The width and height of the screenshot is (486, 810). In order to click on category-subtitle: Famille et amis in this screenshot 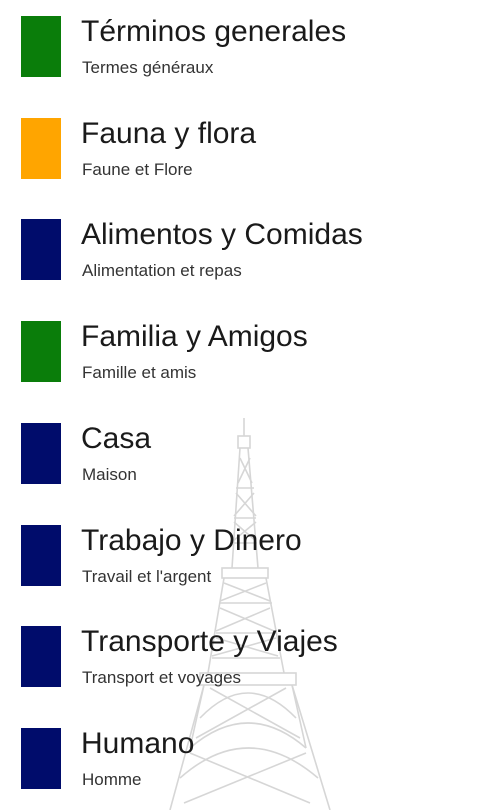, I will do `click(139, 372)`.